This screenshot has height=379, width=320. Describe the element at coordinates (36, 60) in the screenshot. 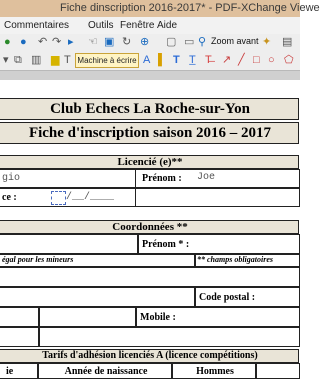

I see `paste-icon: ▥` at that location.